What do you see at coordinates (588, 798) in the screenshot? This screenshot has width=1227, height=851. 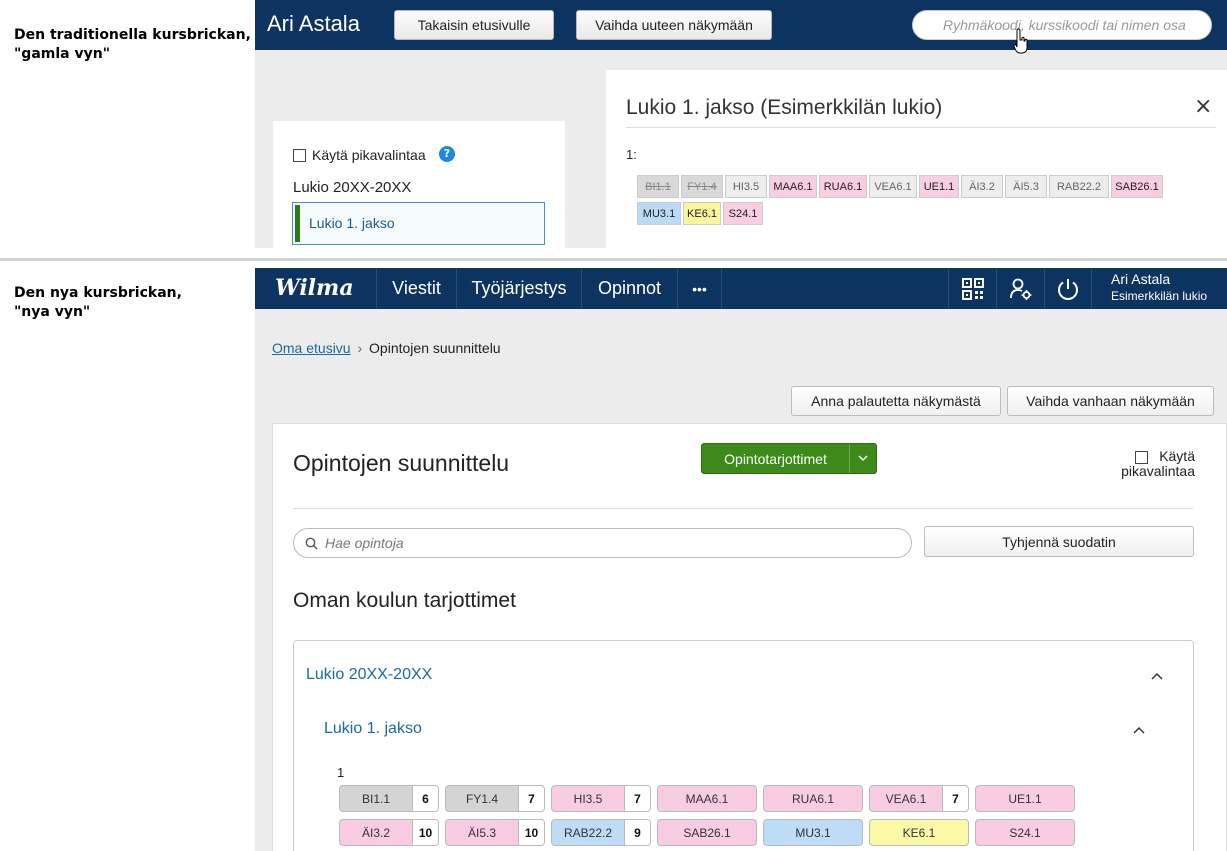 I see `course-code: HI3.5` at bounding box center [588, 798].